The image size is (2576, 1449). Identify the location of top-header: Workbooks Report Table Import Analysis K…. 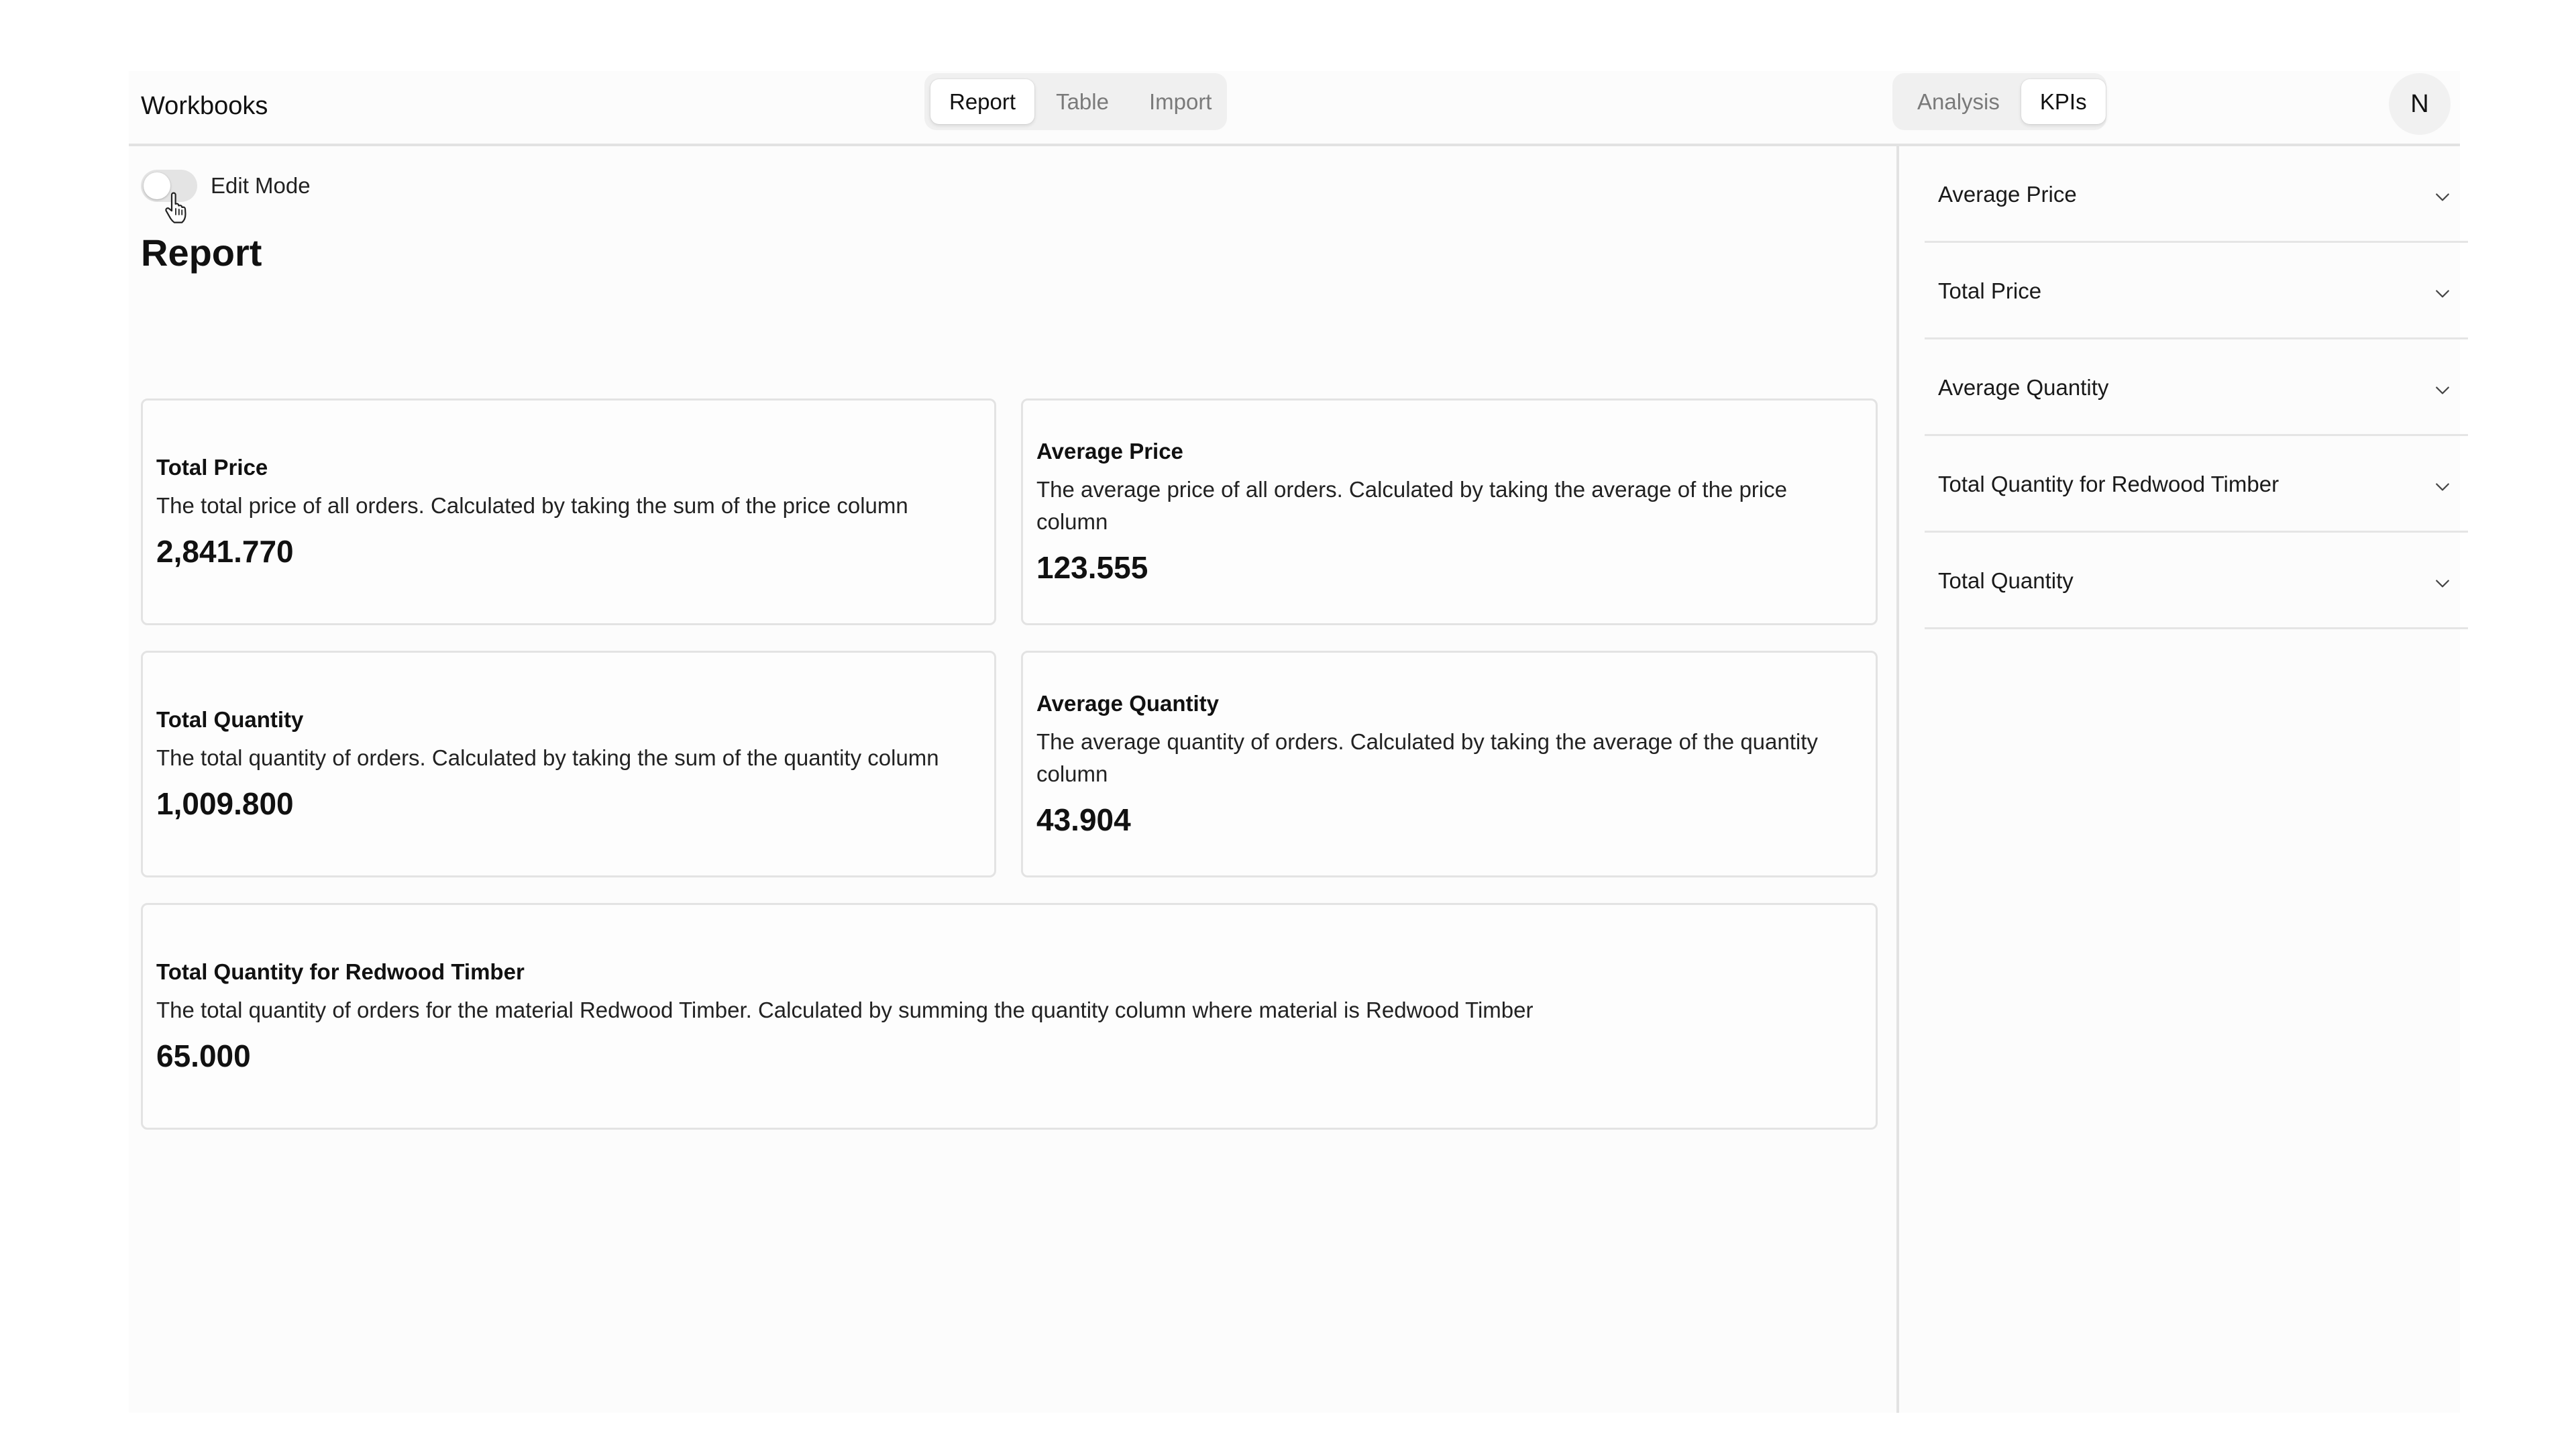
(1294, 108).